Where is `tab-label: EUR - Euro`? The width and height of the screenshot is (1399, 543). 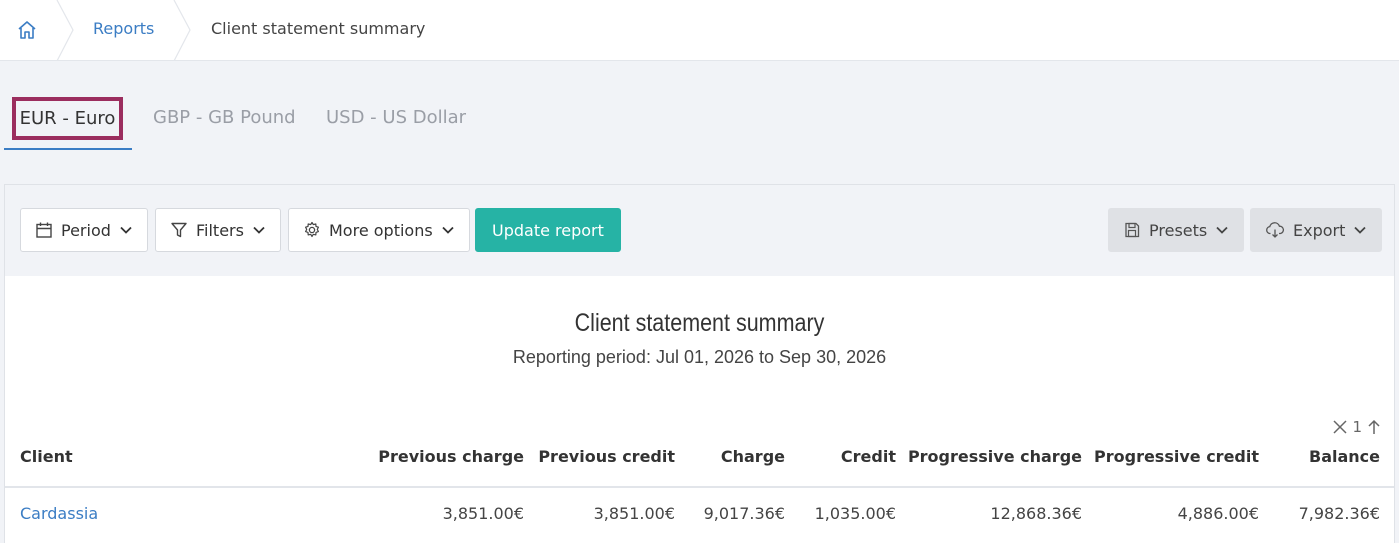
tab-label: EUR - Euro is located at coordinates (67, 118).